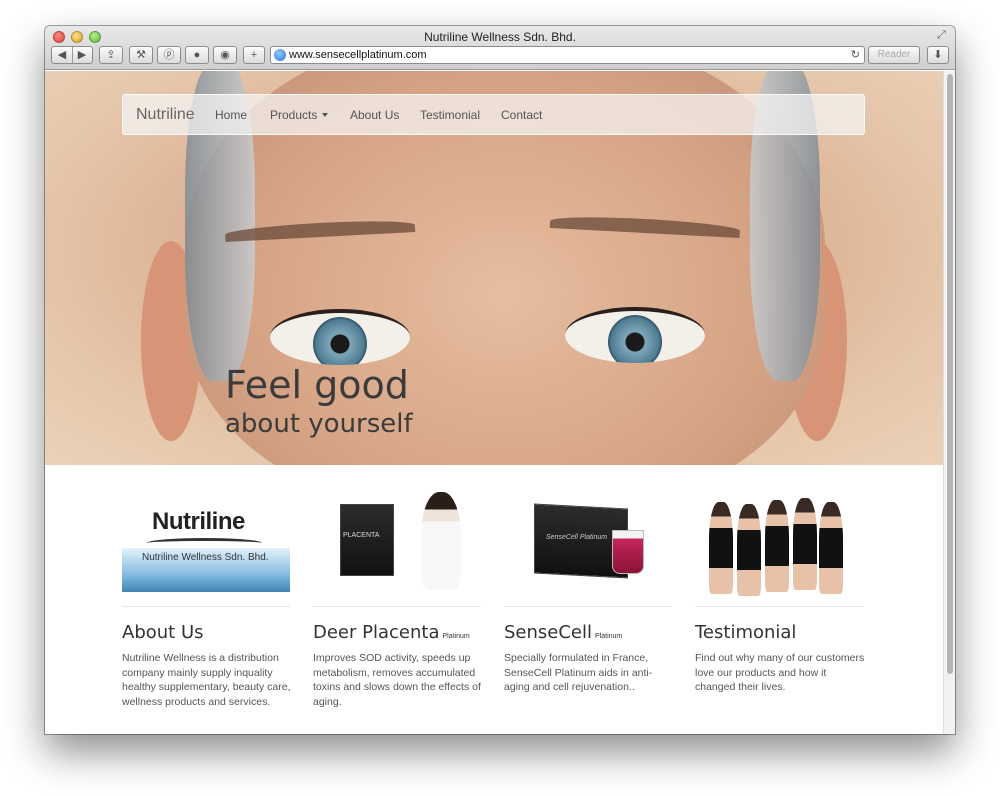 This screenshot has width=1000, height=796. What do you see at coordinates (280, 55) in the screenshot?
I see `globe-icon` at bounding box center [280, 55].